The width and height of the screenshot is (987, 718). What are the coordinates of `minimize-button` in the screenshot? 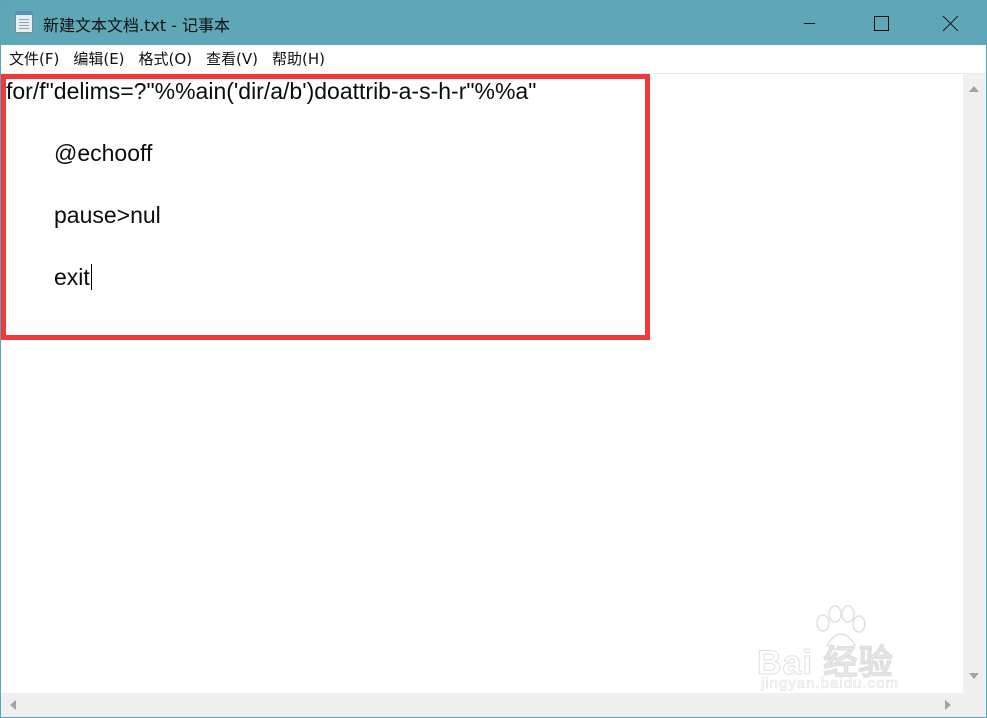 It's located at (809, 23).